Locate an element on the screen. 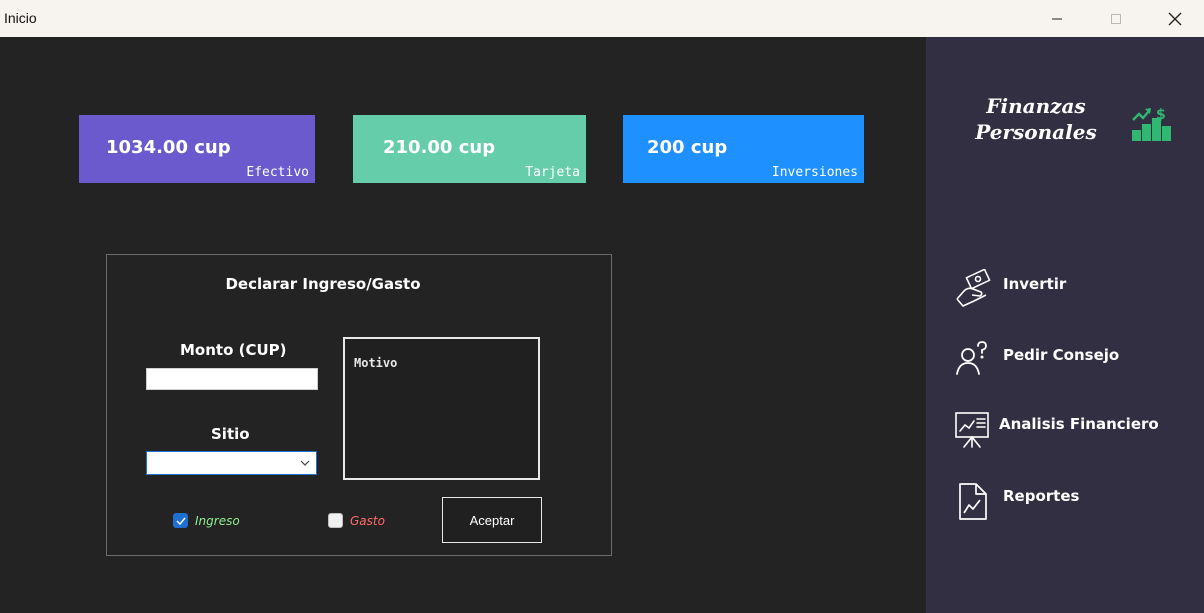  sidebar-item-reportes: Reportes is located at coordinates (1065, 499).